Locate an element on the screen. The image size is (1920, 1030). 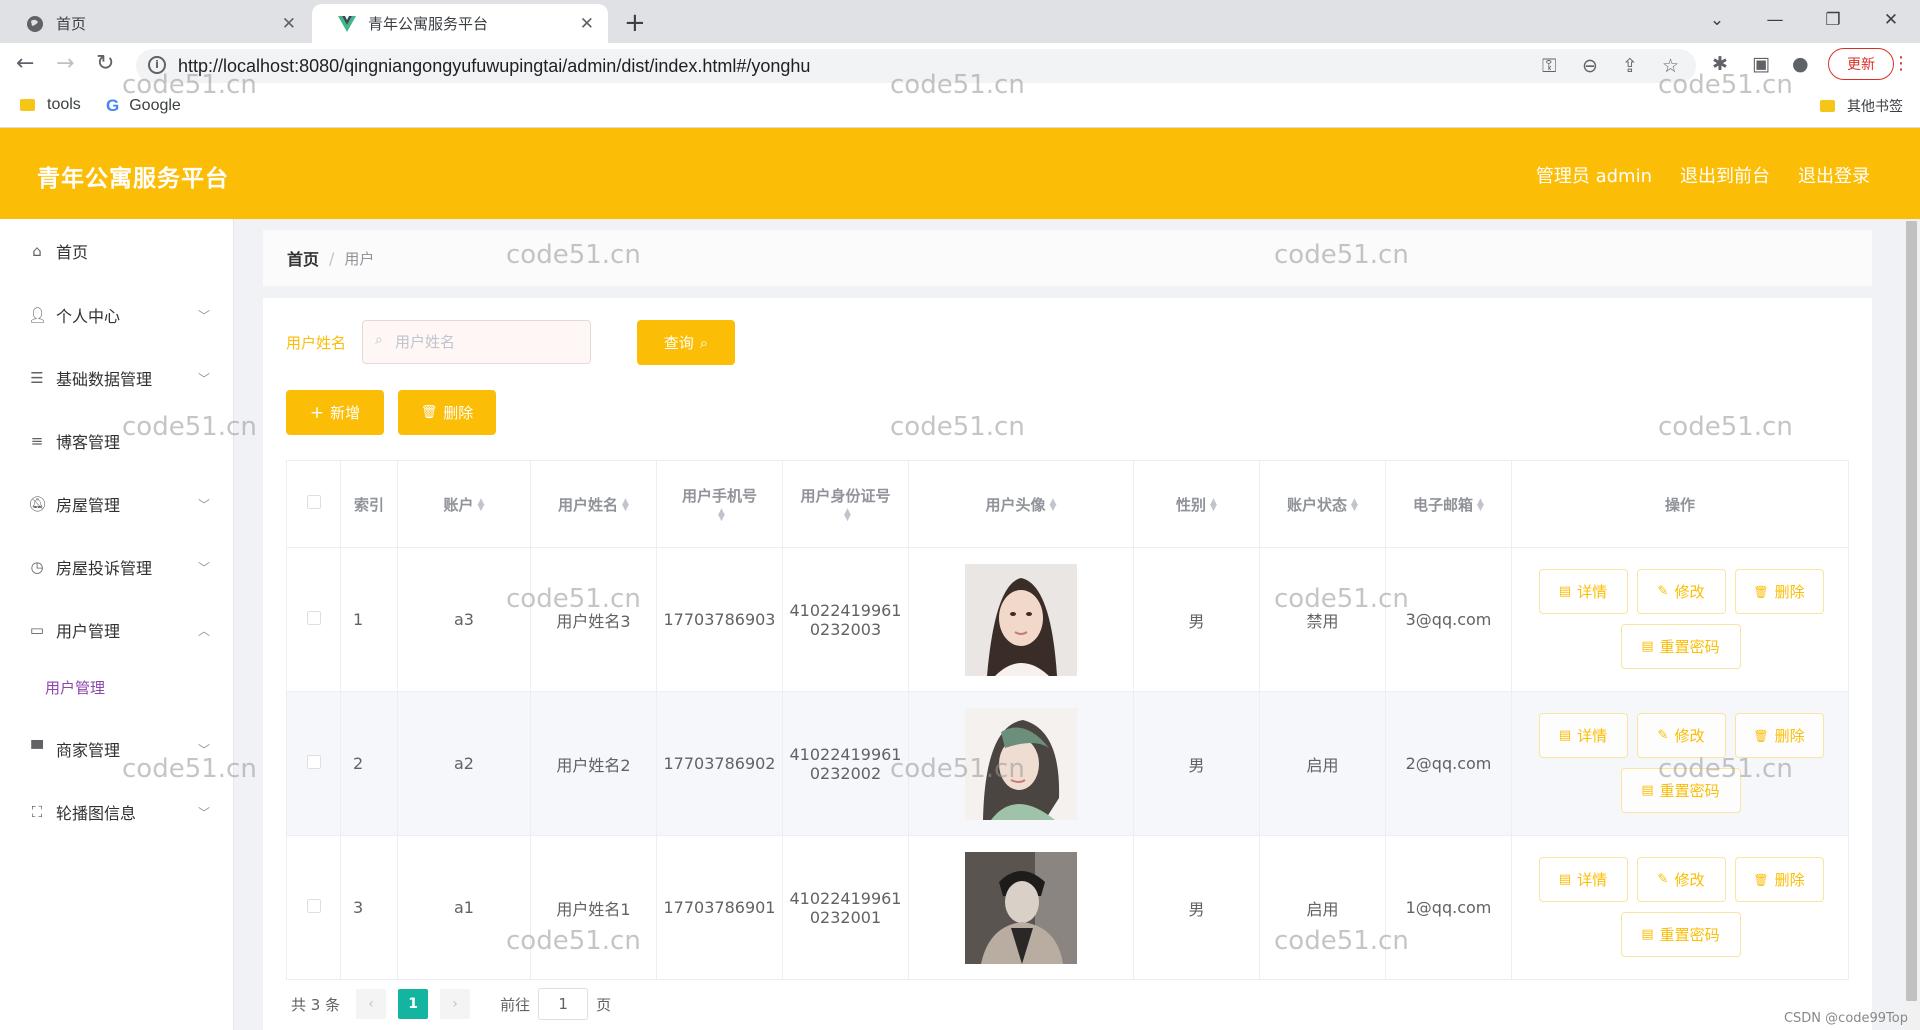
chevron-down-icon: ﹀ is located at coordinates (203, 504).